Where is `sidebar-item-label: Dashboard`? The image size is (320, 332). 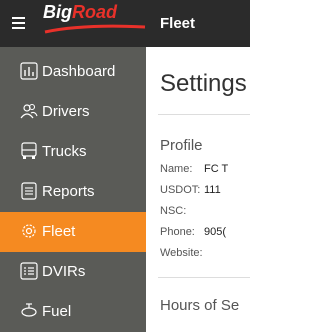 sidebar-item-label: Dashboard is located at coordinates (79, 71).